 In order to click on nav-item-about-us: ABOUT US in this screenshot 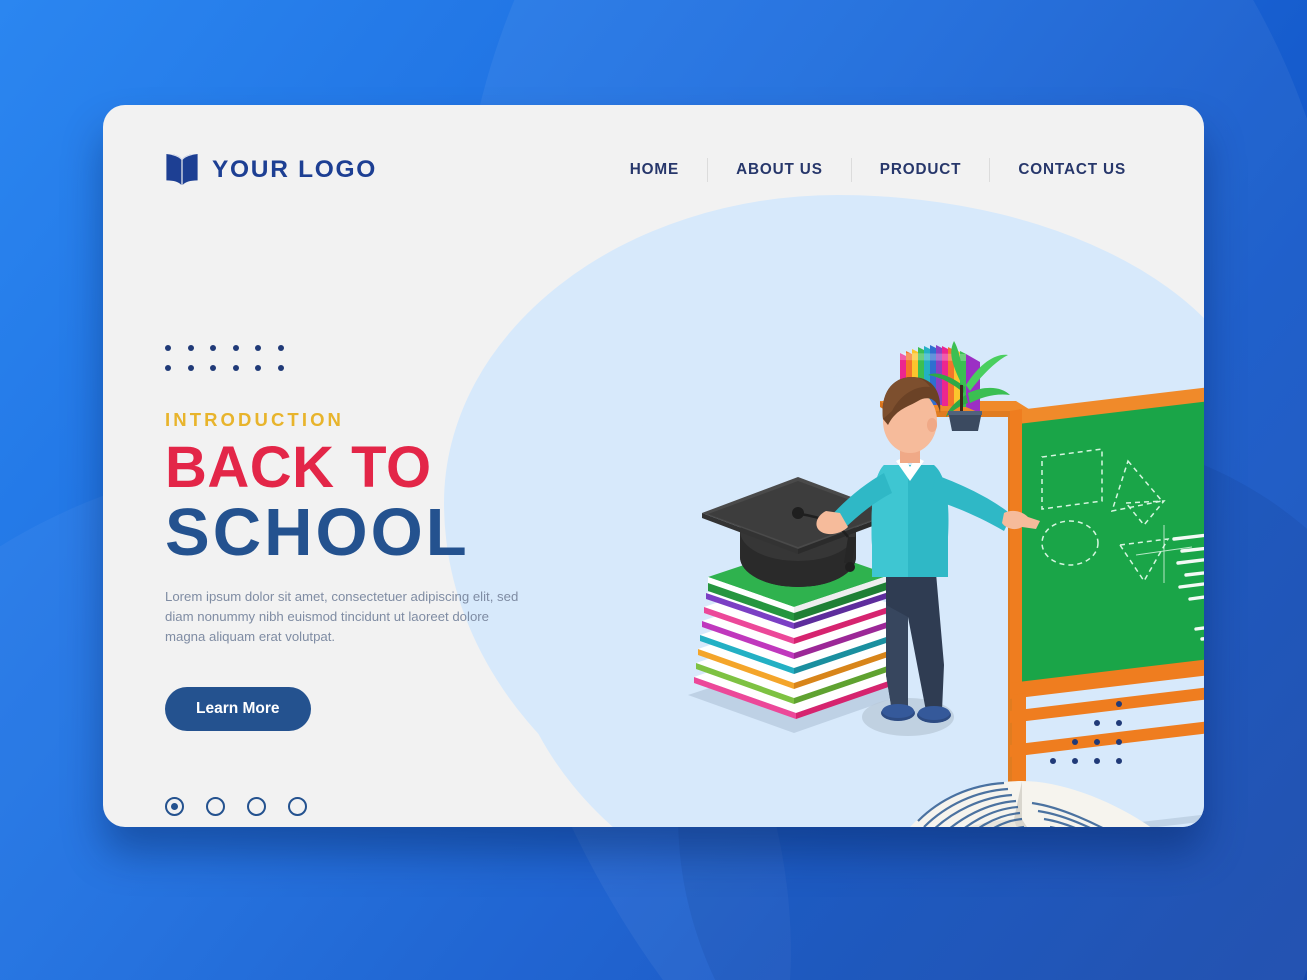, I will do `click(779, 170)`.